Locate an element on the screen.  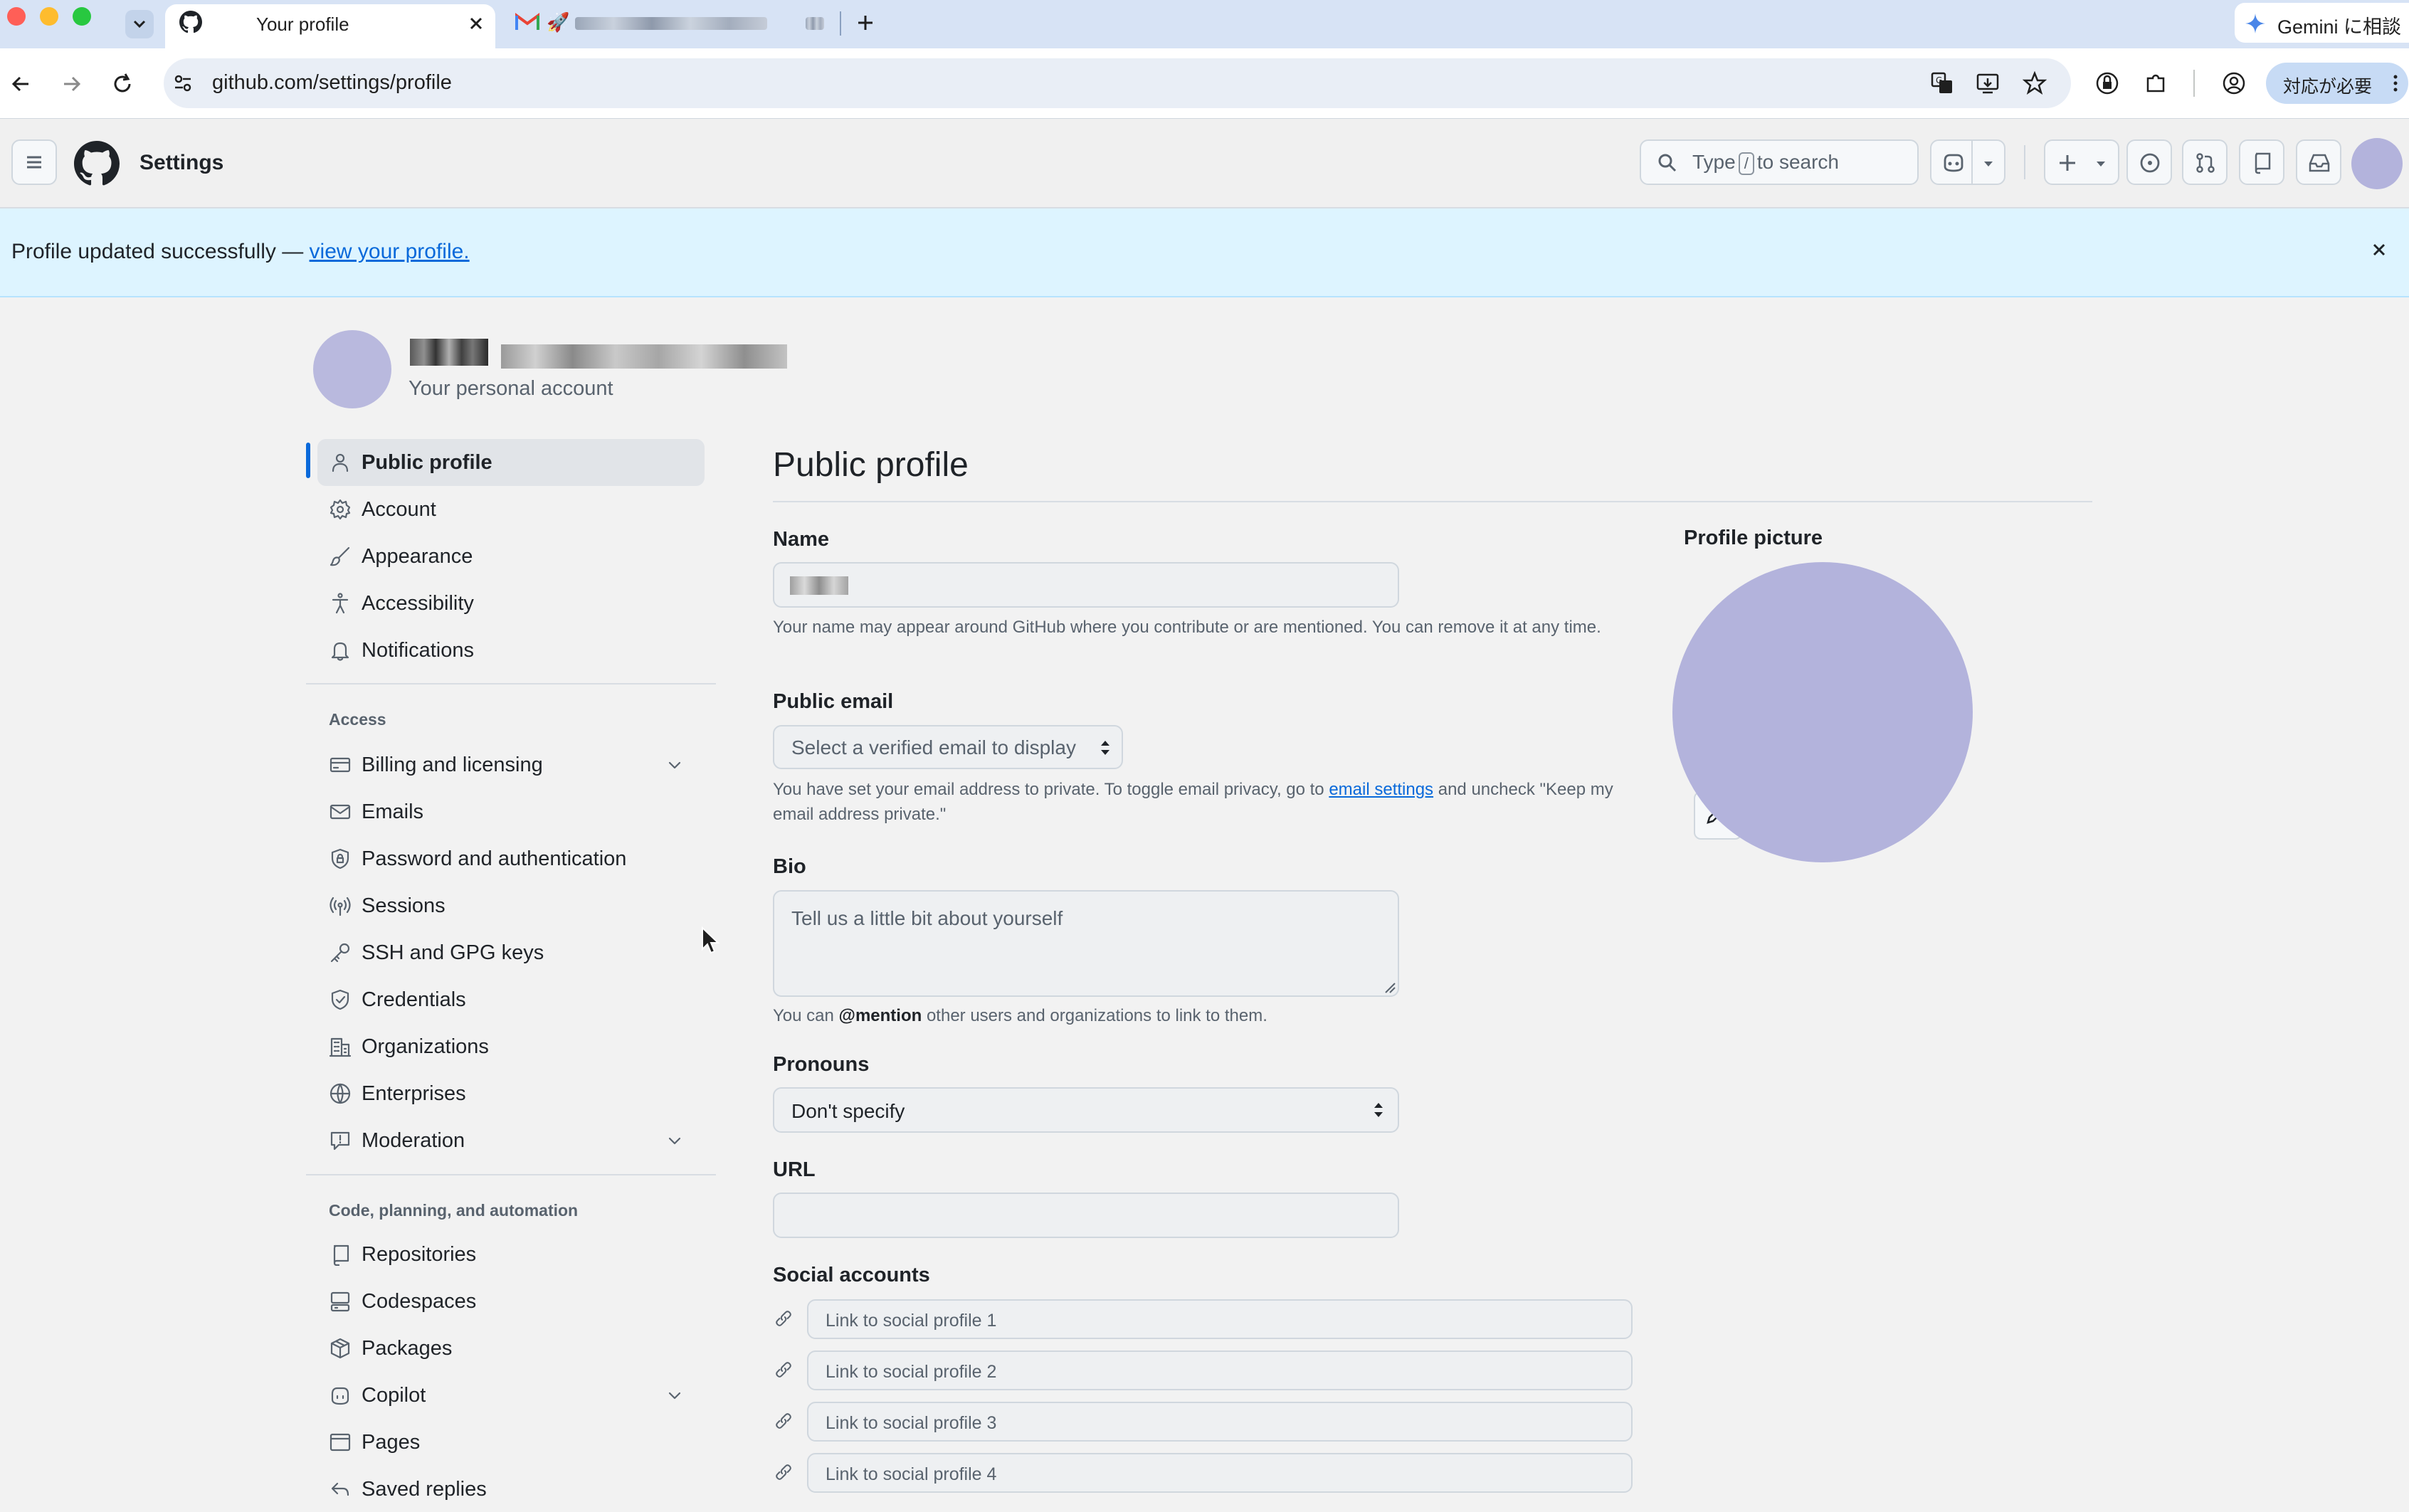
new-tab-icon is located at coordinates (865, 22).